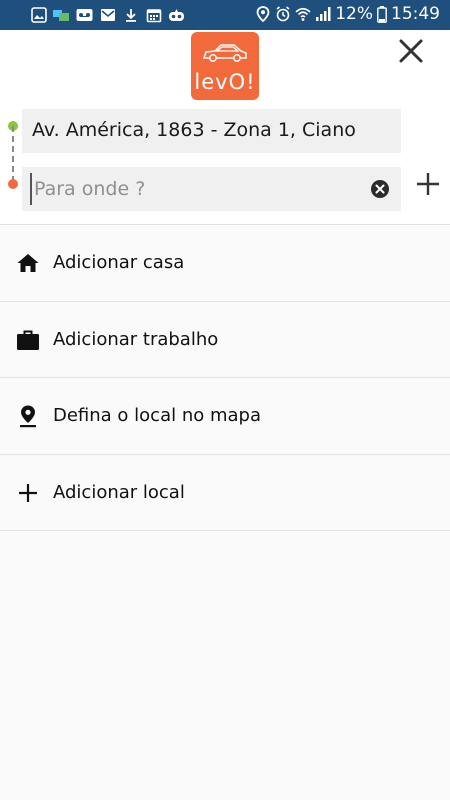 The width and height of the screenshot is (450, 800). Describe the element at coordinates (13, 154) in the screenshot. I see `route-connector` at that location.